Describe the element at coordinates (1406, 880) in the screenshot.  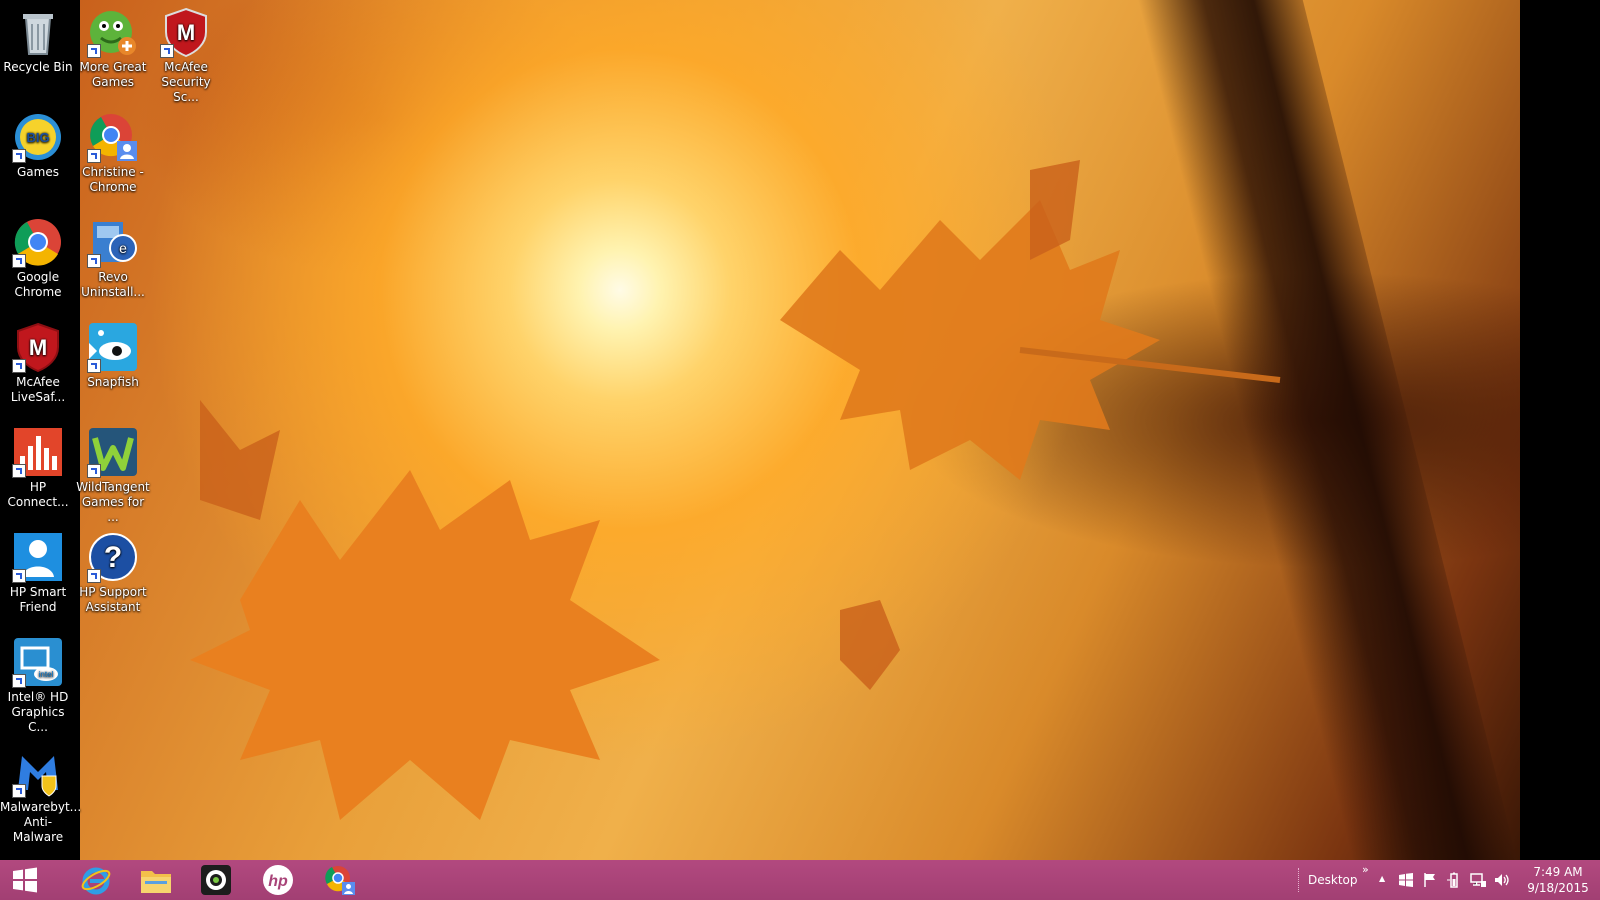
I see `windows-tray-icon` at that location.